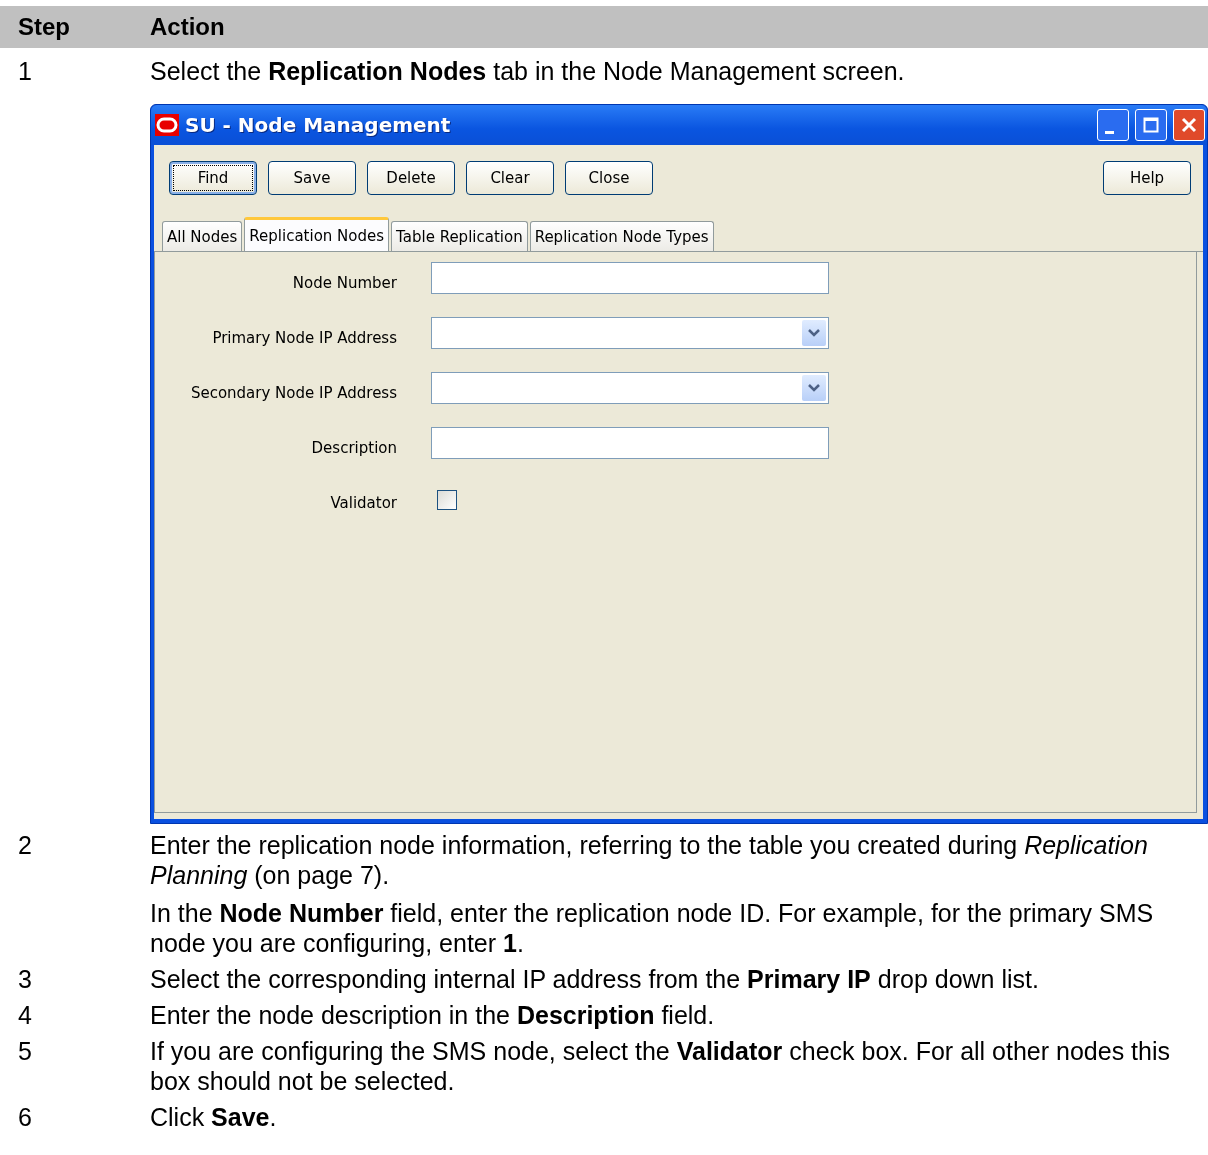  I want to click on toolbar-button: Delete, so click(411, 178).